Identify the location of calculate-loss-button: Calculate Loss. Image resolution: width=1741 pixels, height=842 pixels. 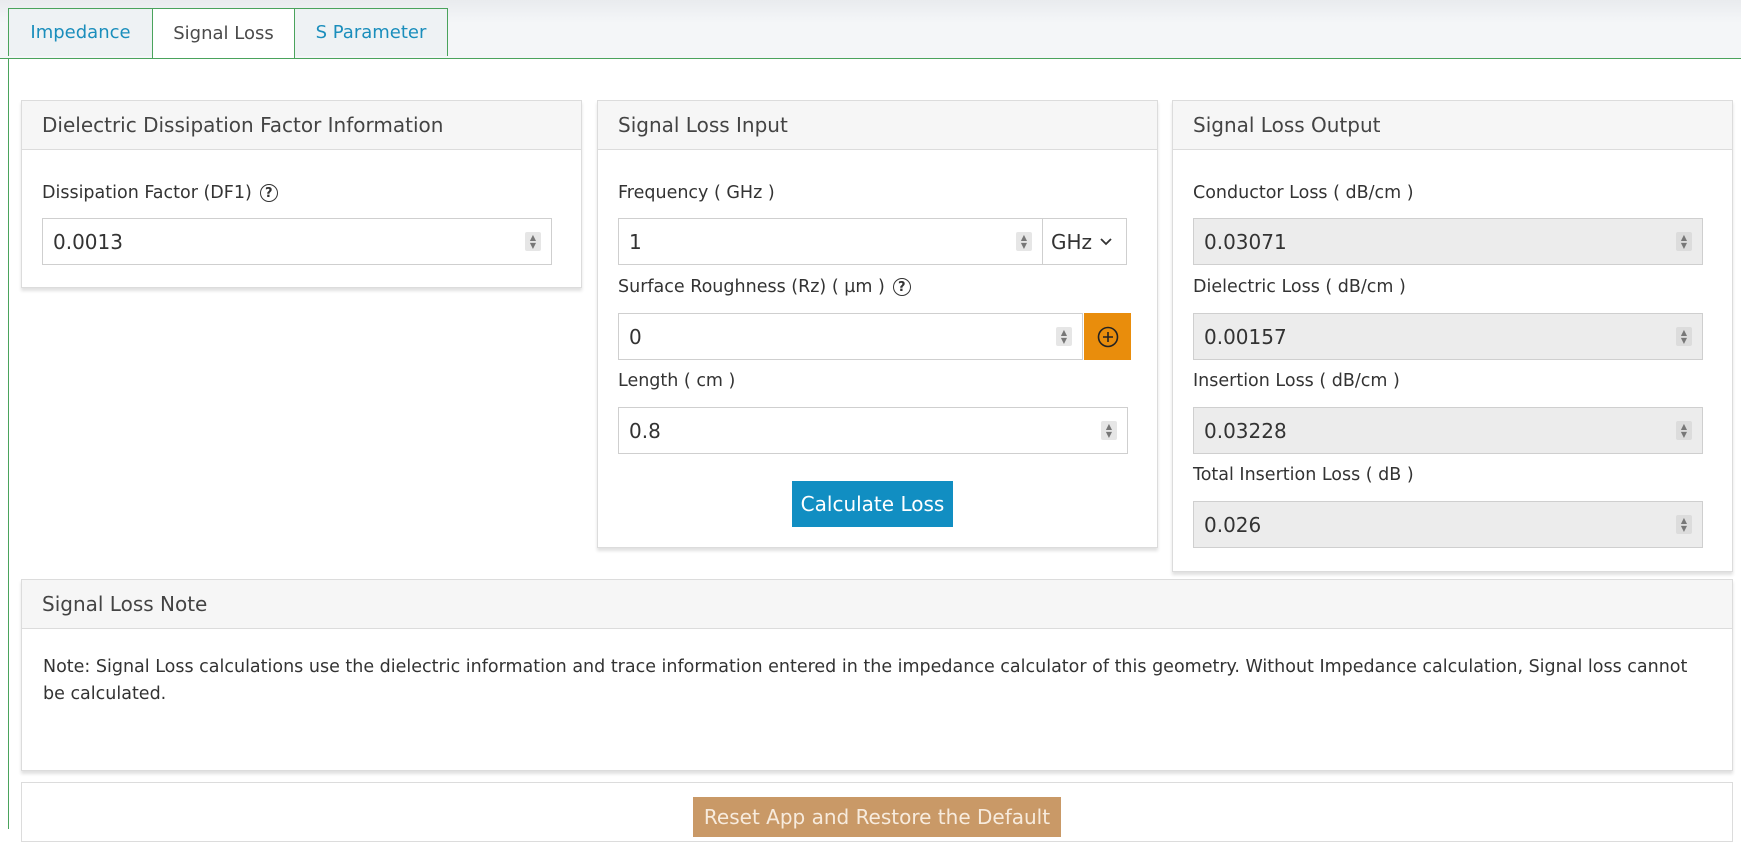
(872, 504).